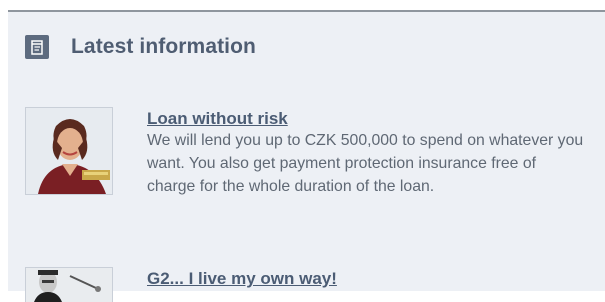 Image resolution: width=605 pixels, height=302 pixels. I want to click on news-item: G2... I live my own way!, so click(306, 284).